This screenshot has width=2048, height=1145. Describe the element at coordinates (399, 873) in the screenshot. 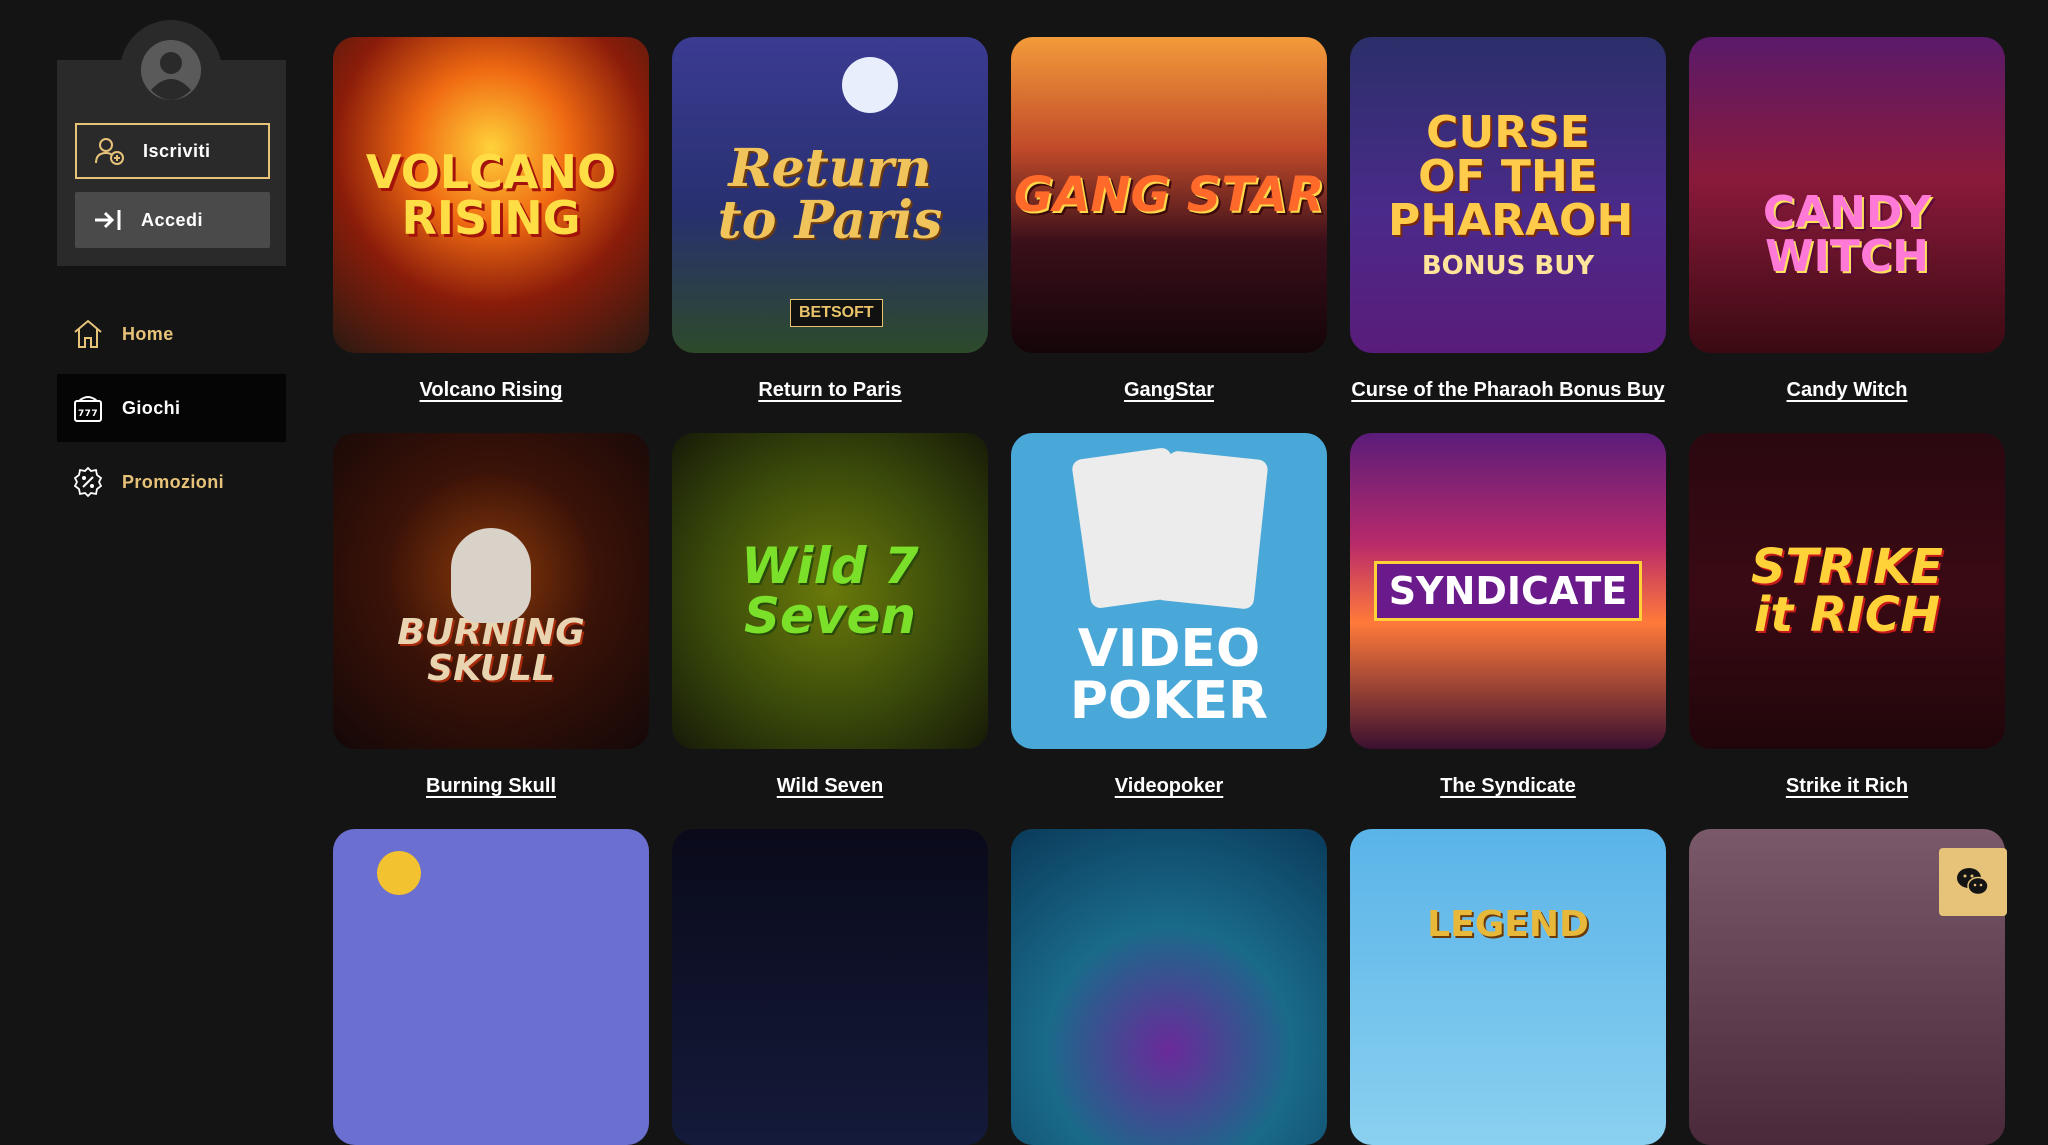

I see `multiplier-badge-shape` at that location.